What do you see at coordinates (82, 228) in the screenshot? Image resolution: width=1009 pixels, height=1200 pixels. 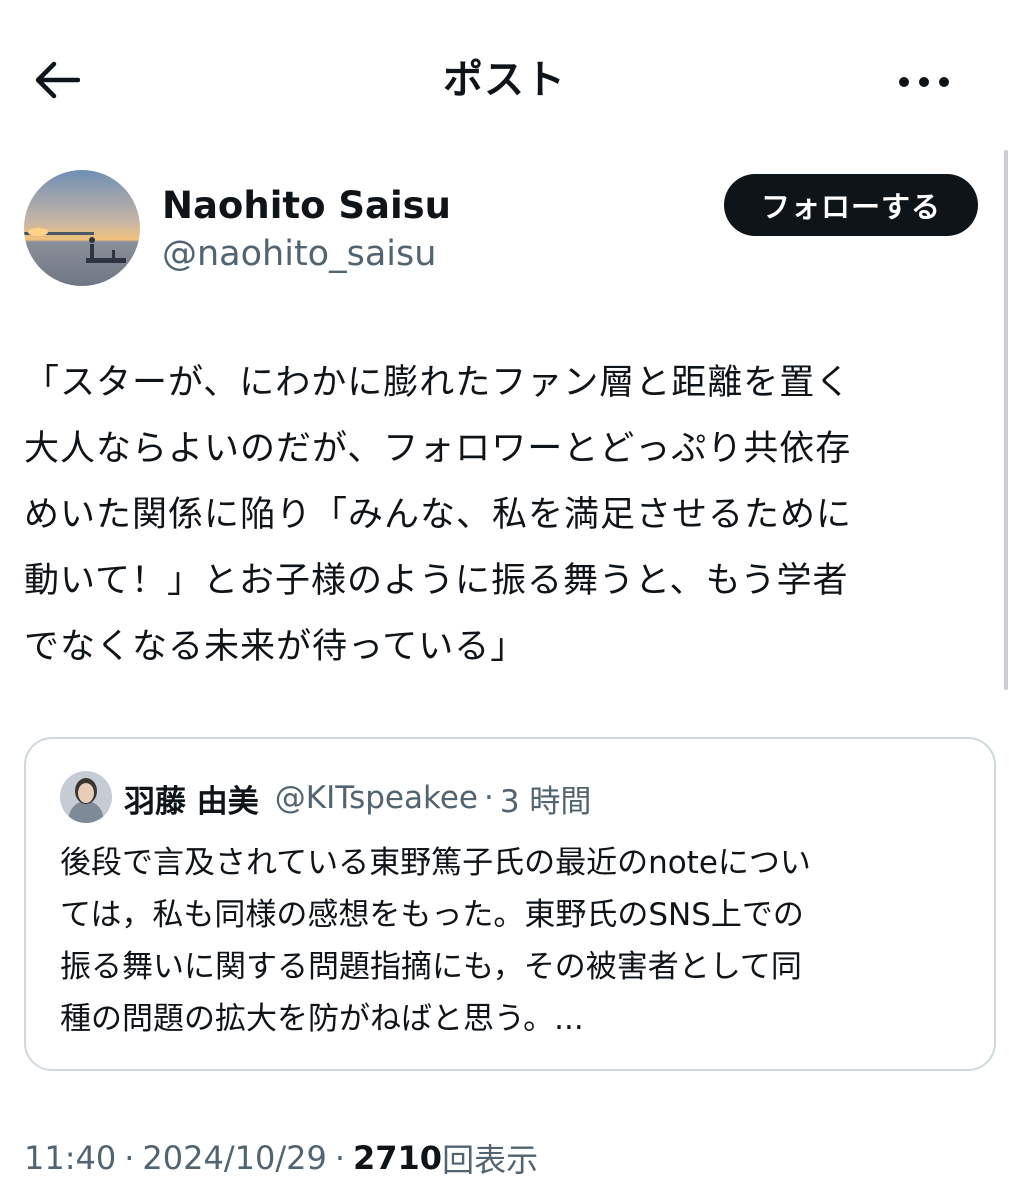 I see `author-avatar` at bounding box center [82, 228].